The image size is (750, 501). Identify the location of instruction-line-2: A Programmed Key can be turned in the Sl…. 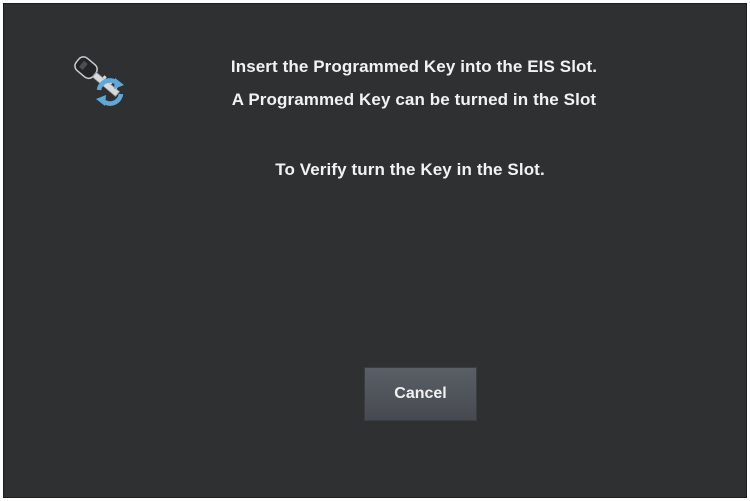
(414, 99).